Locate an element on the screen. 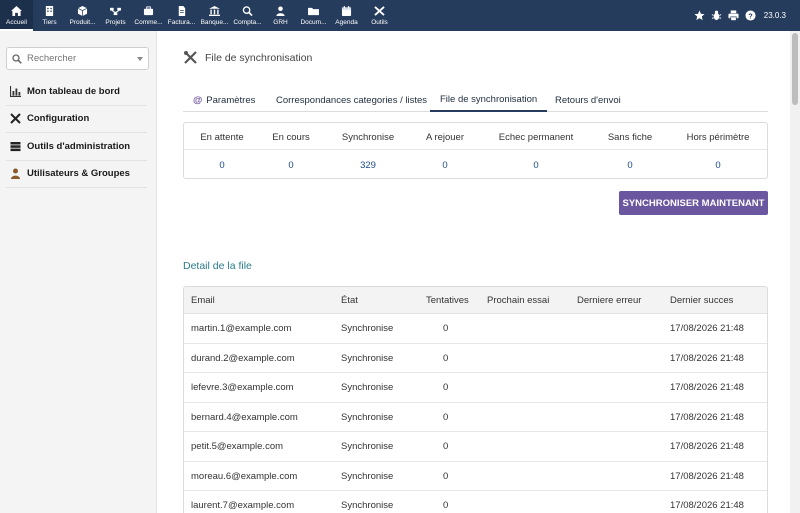 The image size is (800, 513). tab-parametres: @ Paramètres is located at coordinates (224, 100).